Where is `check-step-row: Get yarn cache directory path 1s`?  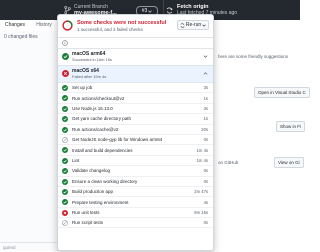 check-step-row: Get yarn cache directory path 1s is located at coordinates (135, 119).